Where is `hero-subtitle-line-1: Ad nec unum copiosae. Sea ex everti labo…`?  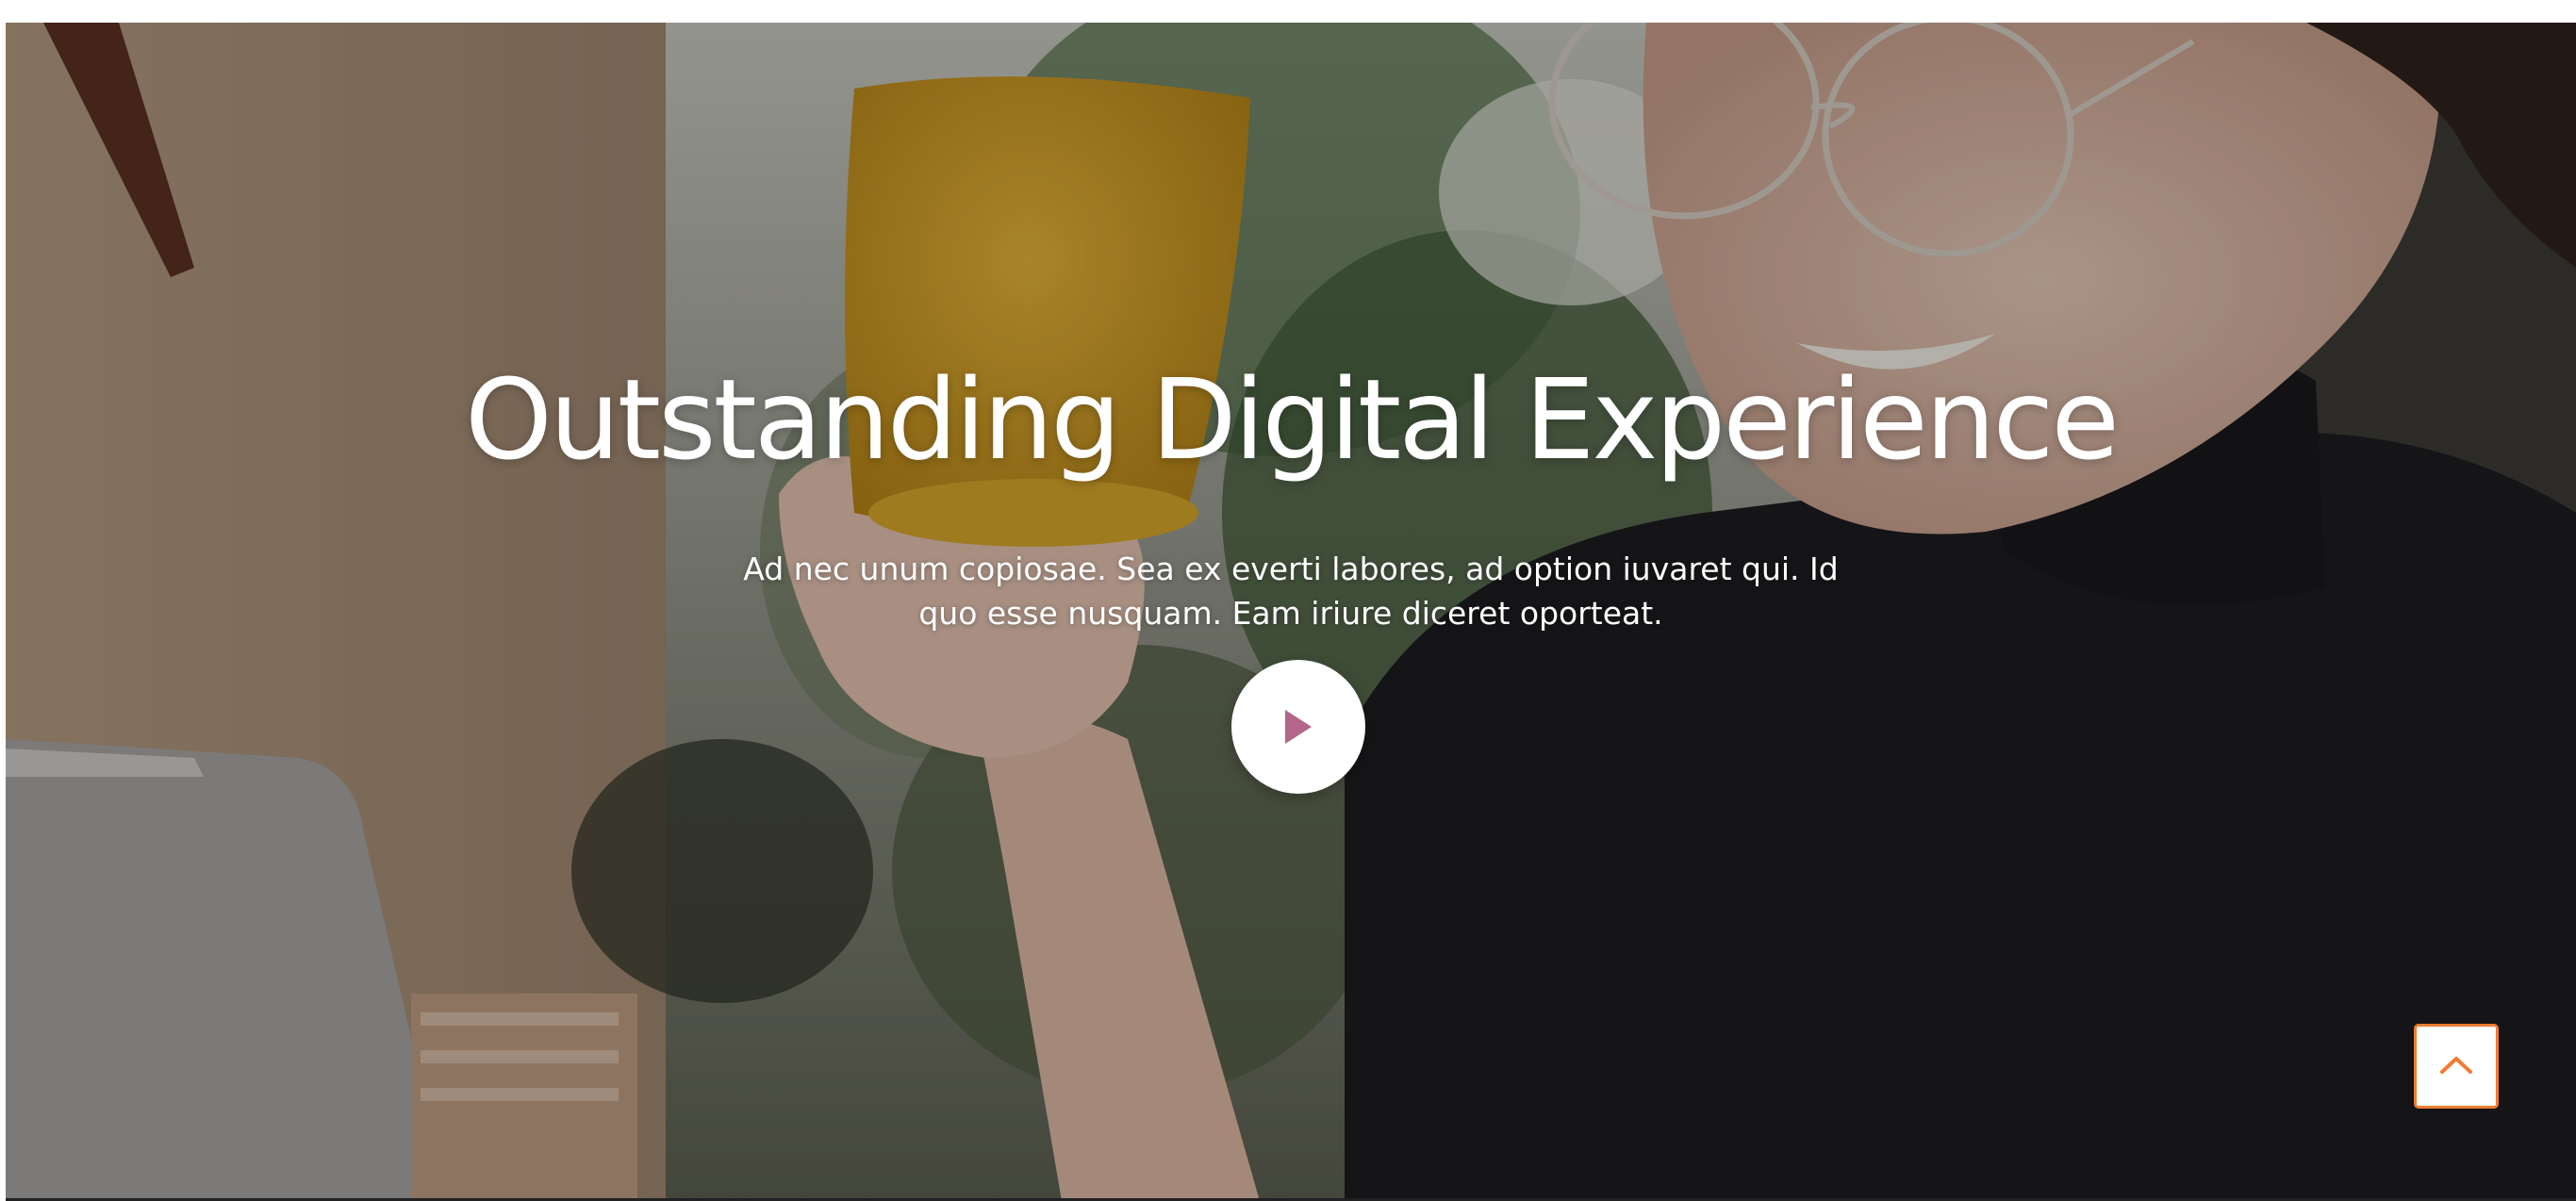 hero-subtitle-line-1: Ad nec unum copiosae. Sea ex everti labo… is located at coordinates (1291, 569).